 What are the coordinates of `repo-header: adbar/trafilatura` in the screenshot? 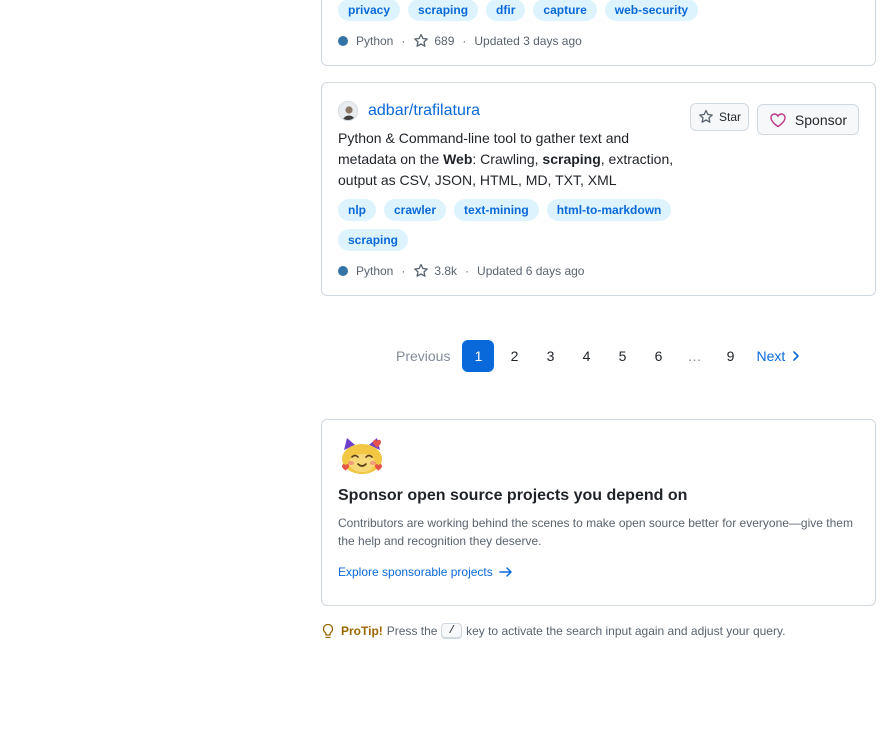 It's located at (409, 111).